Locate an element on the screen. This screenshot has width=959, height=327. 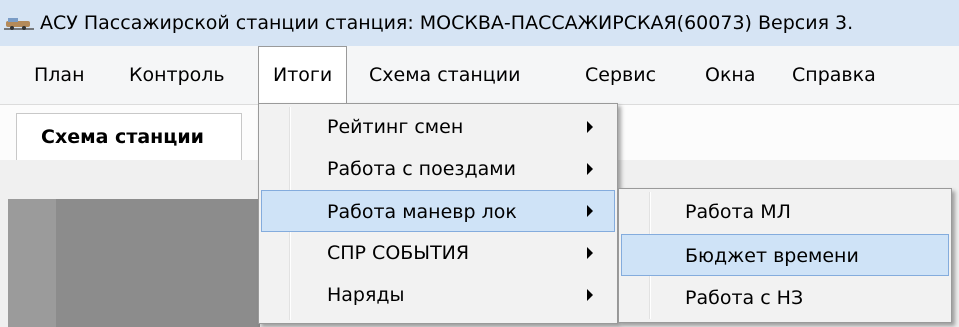
menu-item-shunting-loco-work: Работа маневр лок is located at coordinates (438, 211).